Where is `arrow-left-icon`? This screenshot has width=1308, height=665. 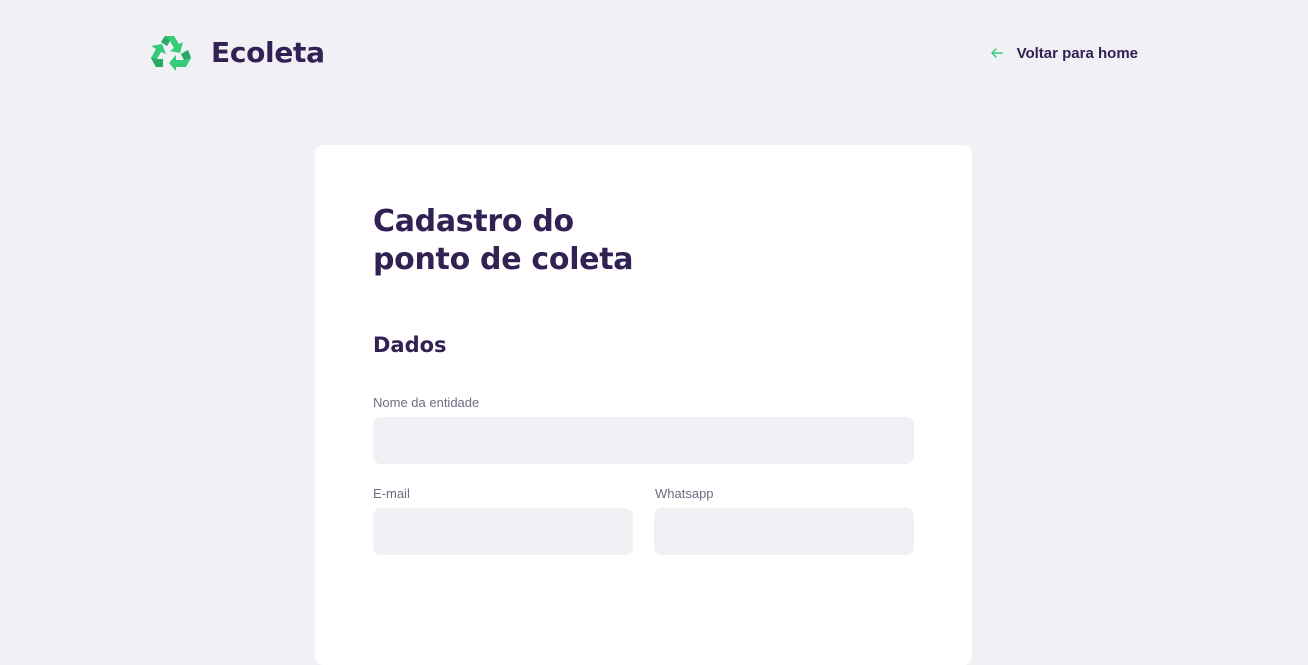 arrow-left-icon is located at coordinates (996, 53).